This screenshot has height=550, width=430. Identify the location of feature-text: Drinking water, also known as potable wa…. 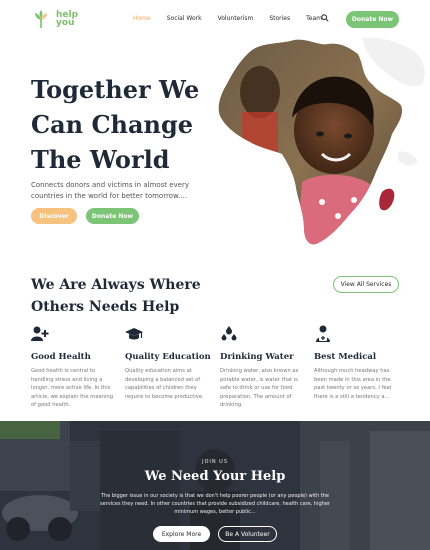
(259, 388).